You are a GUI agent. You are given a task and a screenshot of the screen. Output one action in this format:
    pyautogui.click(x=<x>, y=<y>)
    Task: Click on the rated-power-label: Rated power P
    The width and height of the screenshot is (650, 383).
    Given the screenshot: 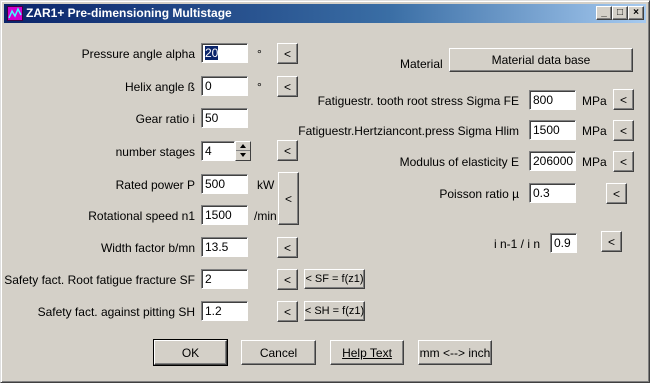 What is the action you would take?
    pyautogui.click(x=155, y=185)
    